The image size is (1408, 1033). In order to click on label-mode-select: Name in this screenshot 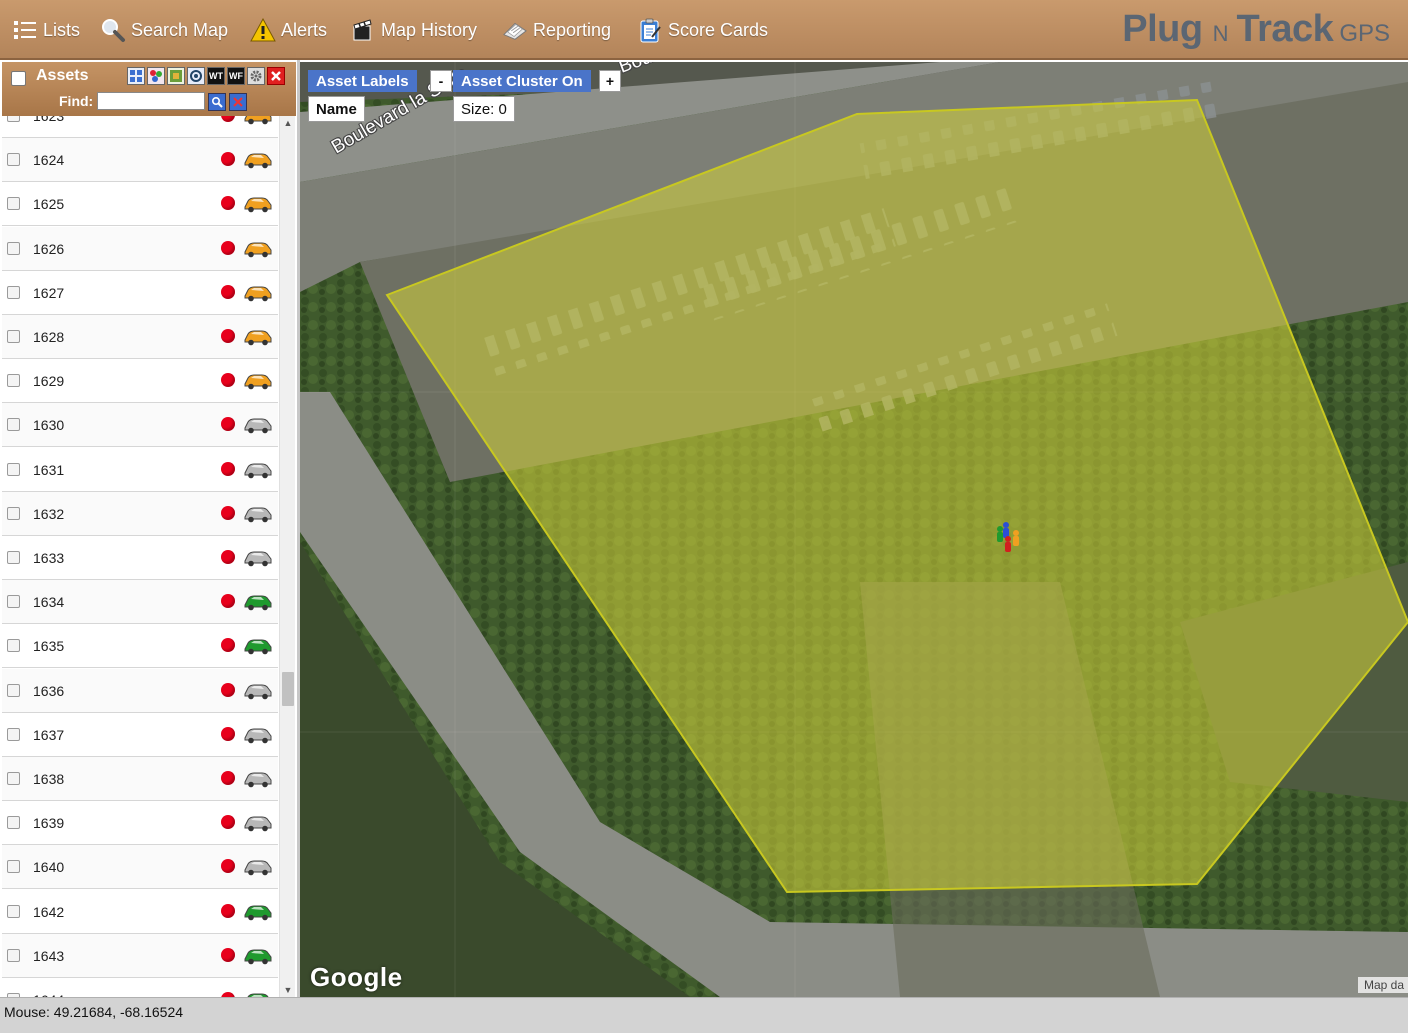, I will do `click(336, 109)`.